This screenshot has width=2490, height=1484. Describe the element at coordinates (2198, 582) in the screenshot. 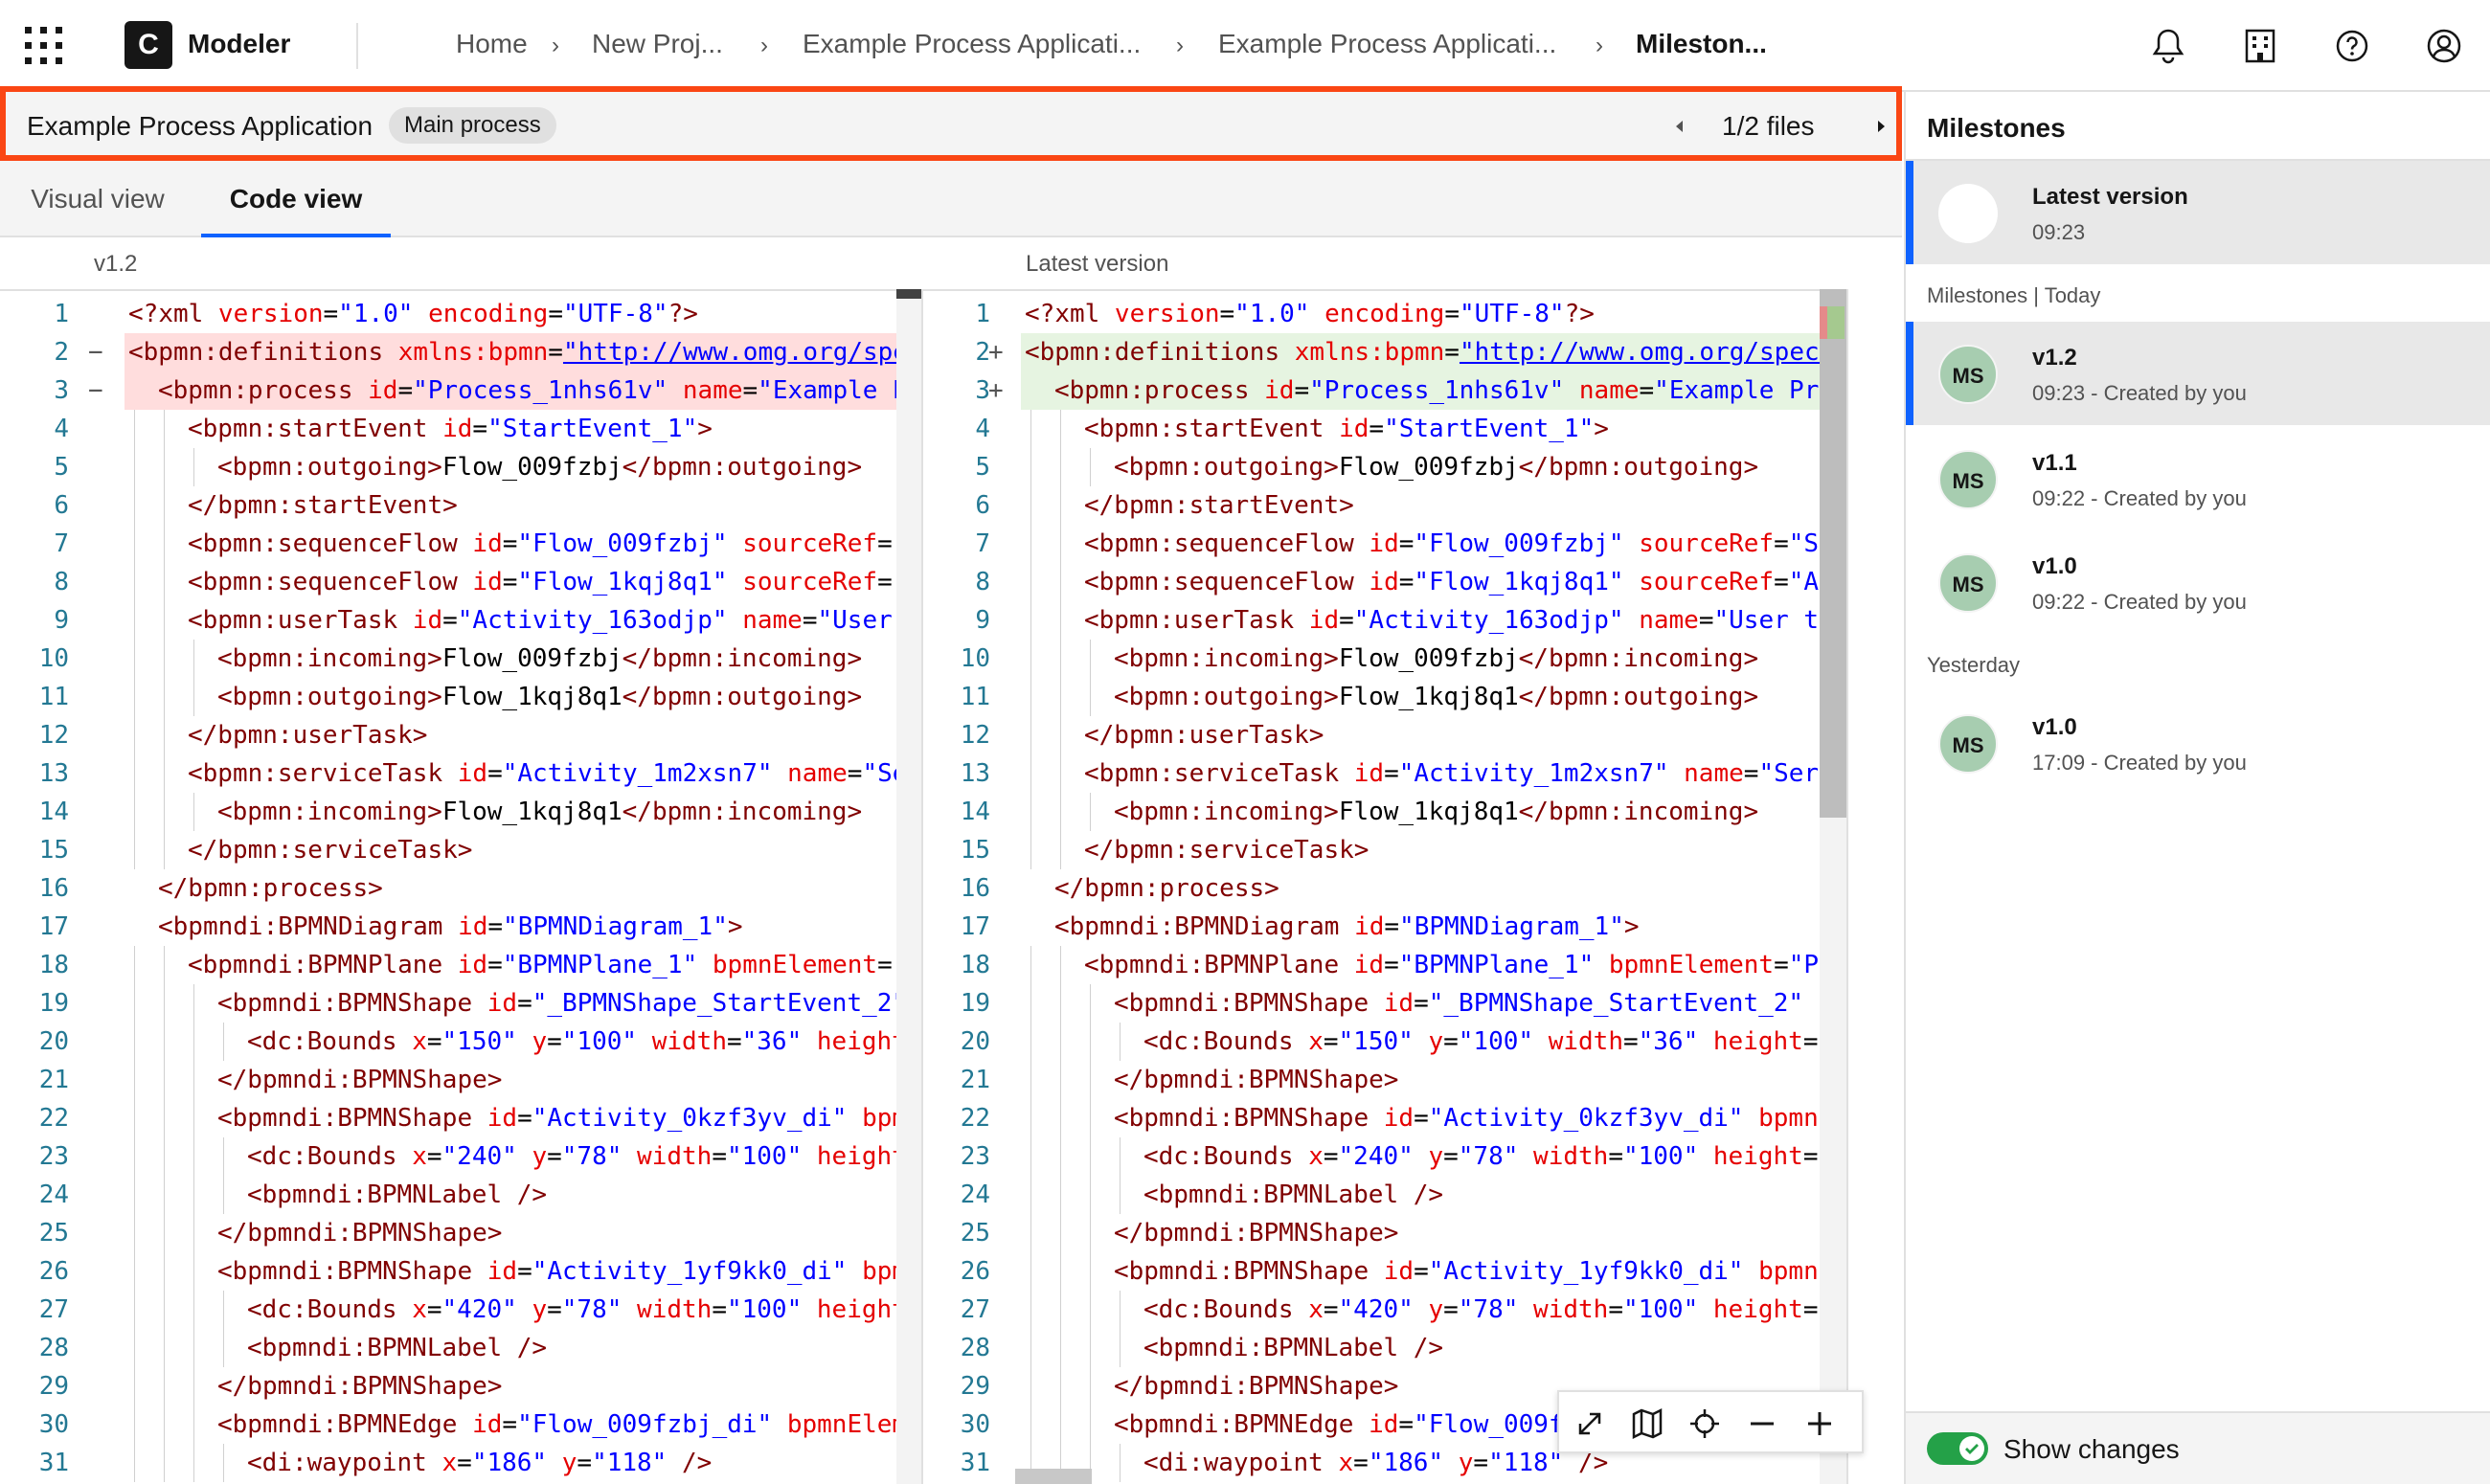

I see `milestone-v1-0-today: MS v1.0 09:22 - Created by you` at that location.